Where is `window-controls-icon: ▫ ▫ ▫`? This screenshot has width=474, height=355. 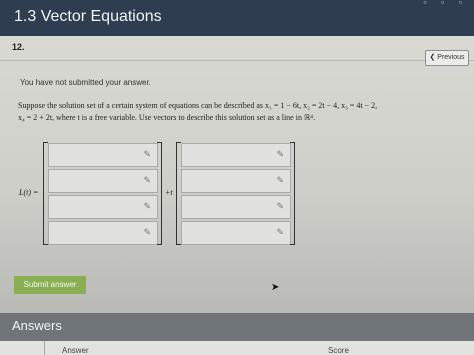
window-controls-icon: ▫ ▫ ▫ is located at coordinates (445, 3).